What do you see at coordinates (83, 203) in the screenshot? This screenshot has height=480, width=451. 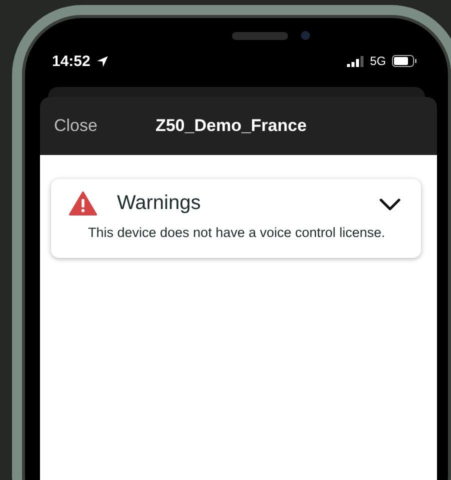 I see `warning-icon` at bounding box center [83, 203].